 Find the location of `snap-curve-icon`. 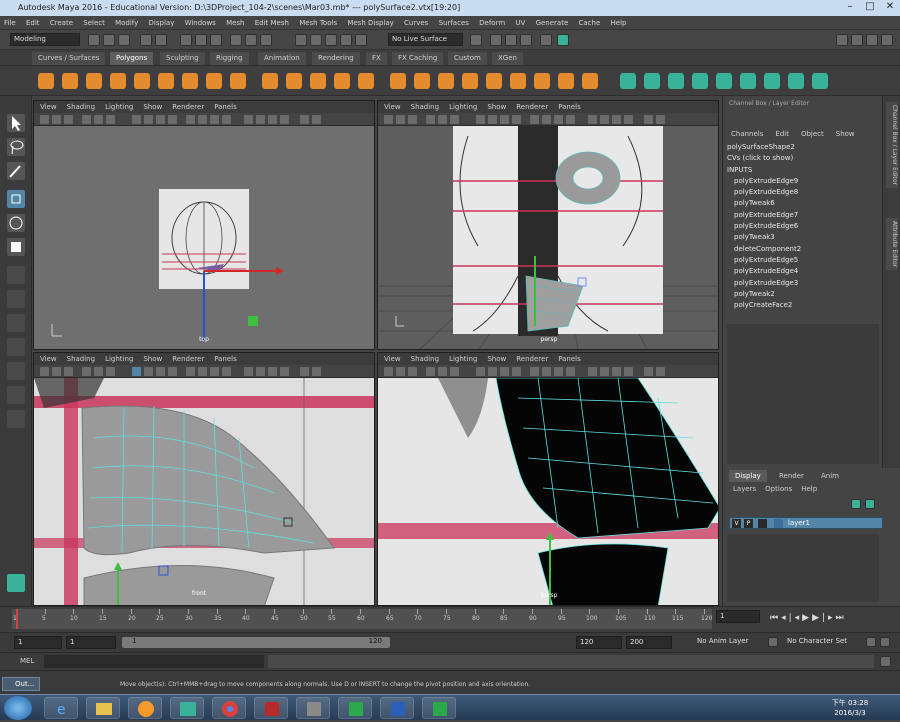

snap-curve-icon is located at coordinates (316, 40).